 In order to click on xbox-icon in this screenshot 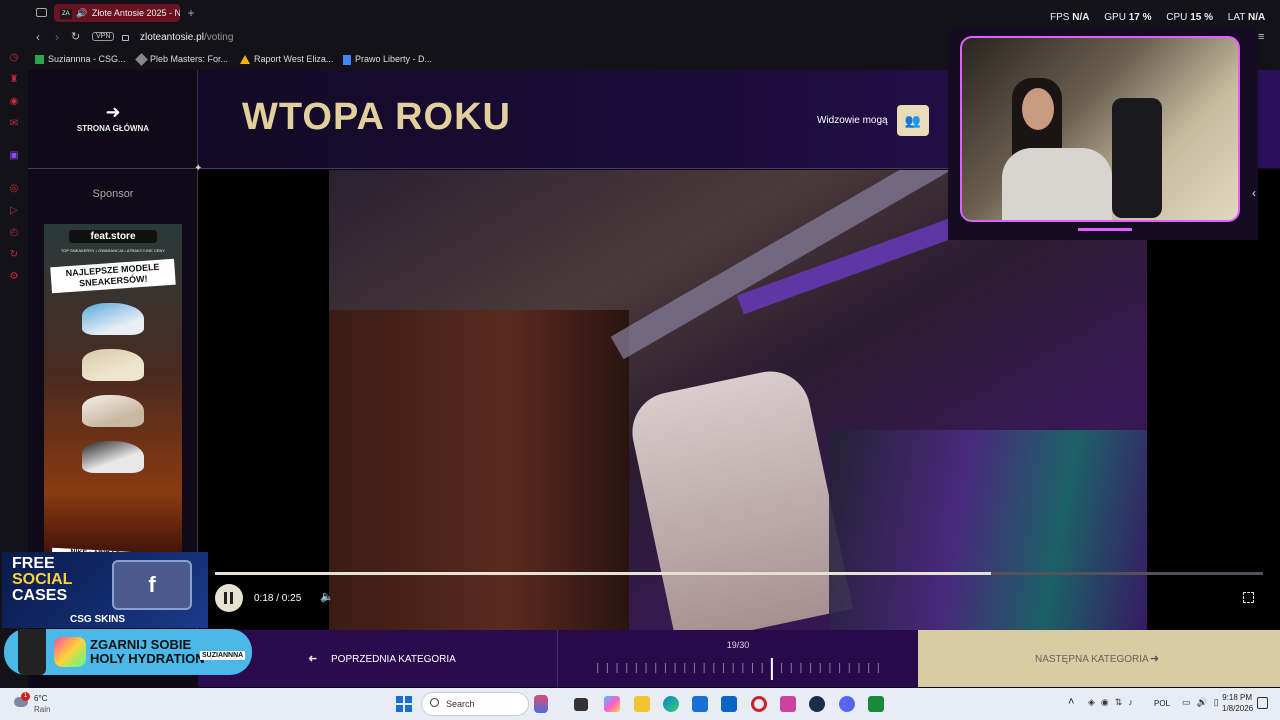, I will do `click(876, 704)`.